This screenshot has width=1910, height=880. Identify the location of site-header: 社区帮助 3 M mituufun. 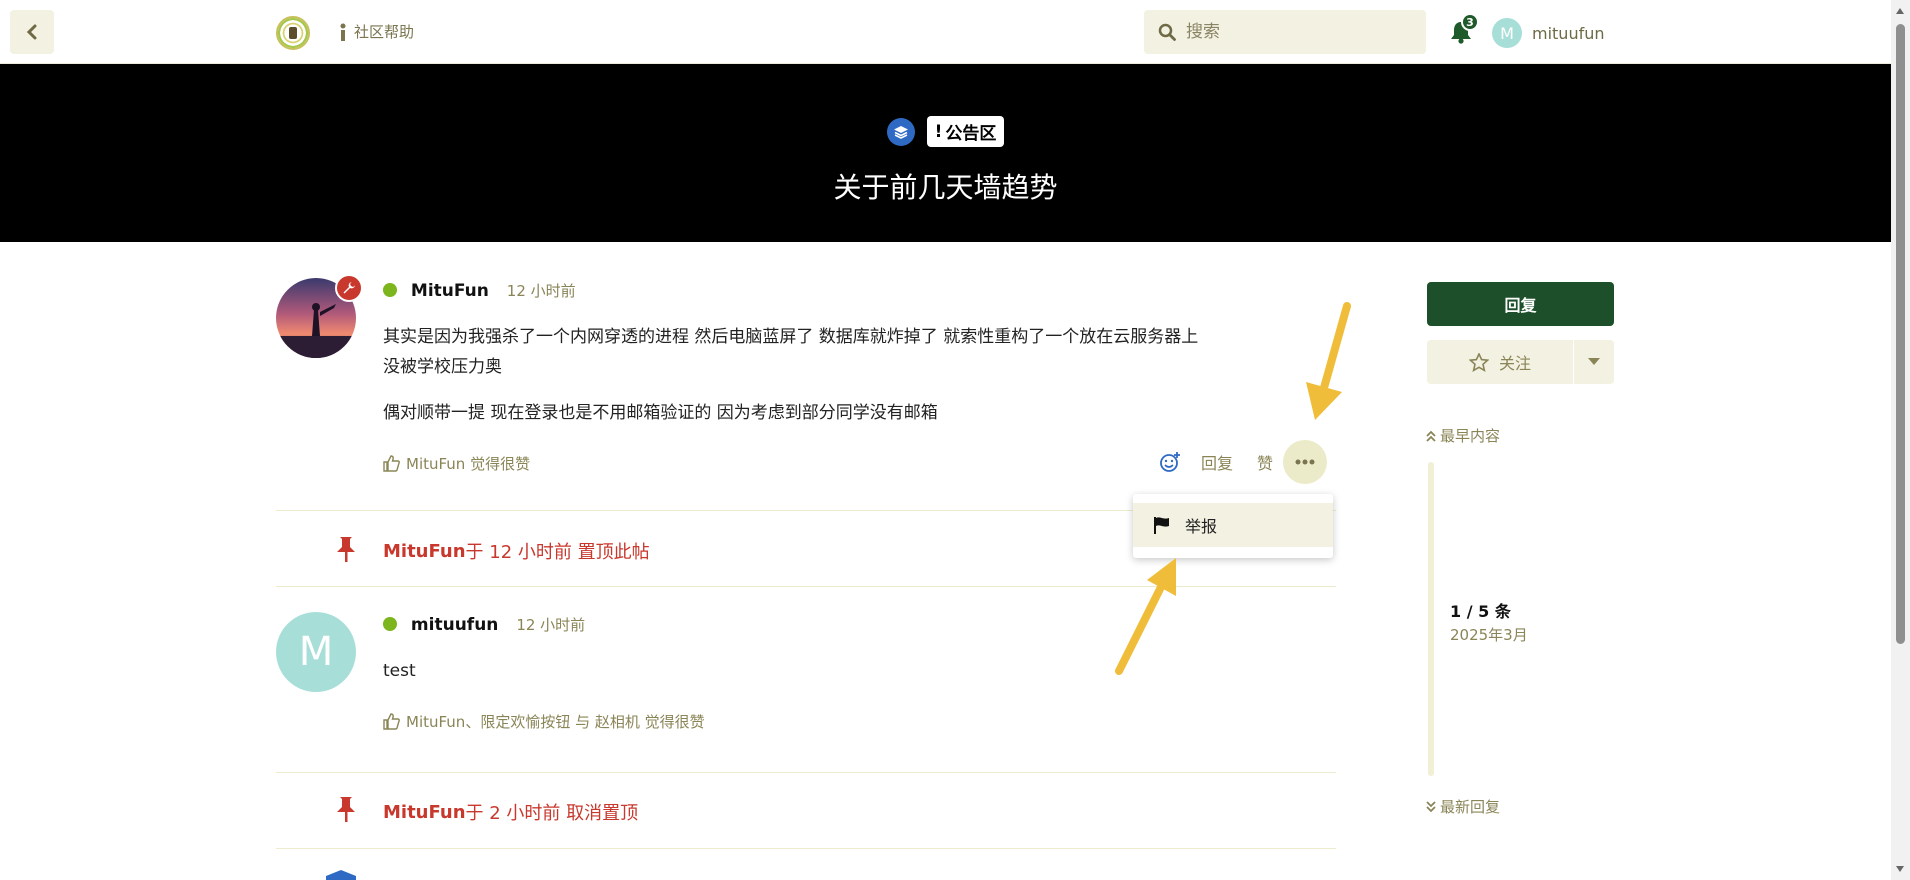
(945, 32).